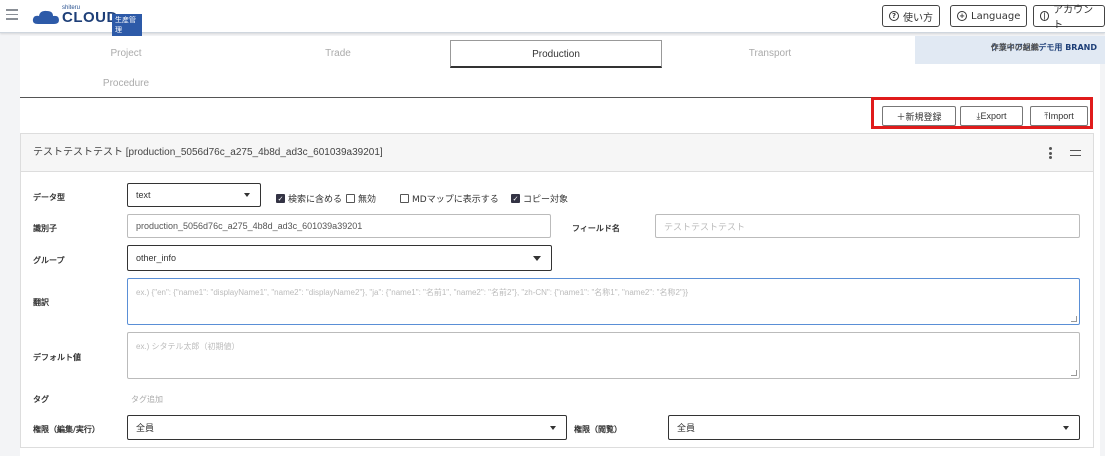 The height and width of the screenshot is (456, 1105). What do you see at coordinates (127, 25) in the screenshot?
I see `logo-badge: 生産管理` at bounding box center [127, 25].